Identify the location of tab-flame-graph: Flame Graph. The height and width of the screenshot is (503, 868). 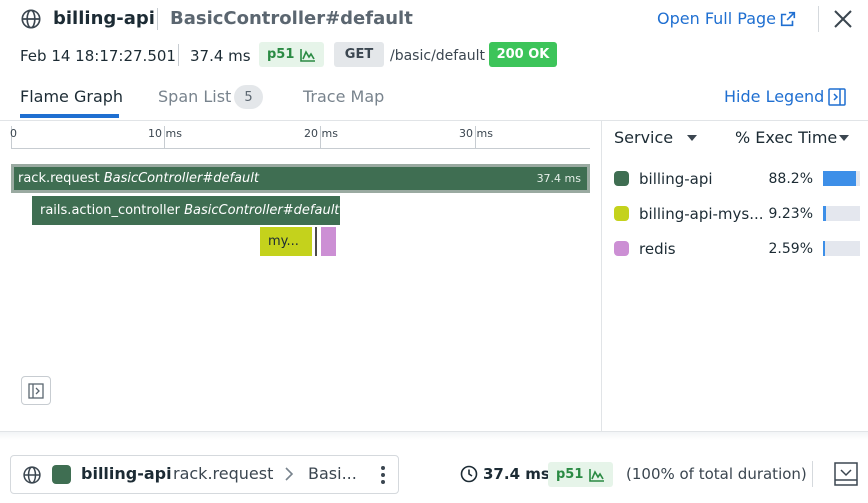
(71, 97).